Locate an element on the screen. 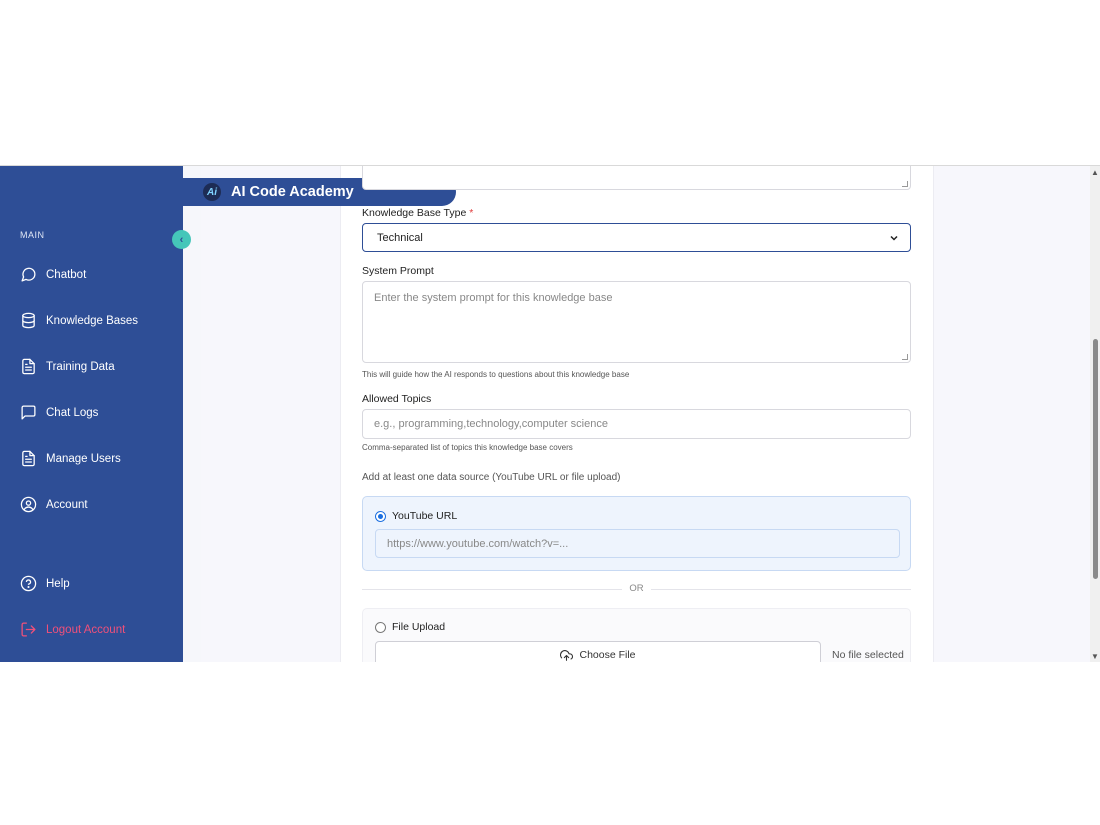 This screenshot has height=825, width=1100. sidebar-item-chatbot: Chatbot is located at coordinates (53, 274).